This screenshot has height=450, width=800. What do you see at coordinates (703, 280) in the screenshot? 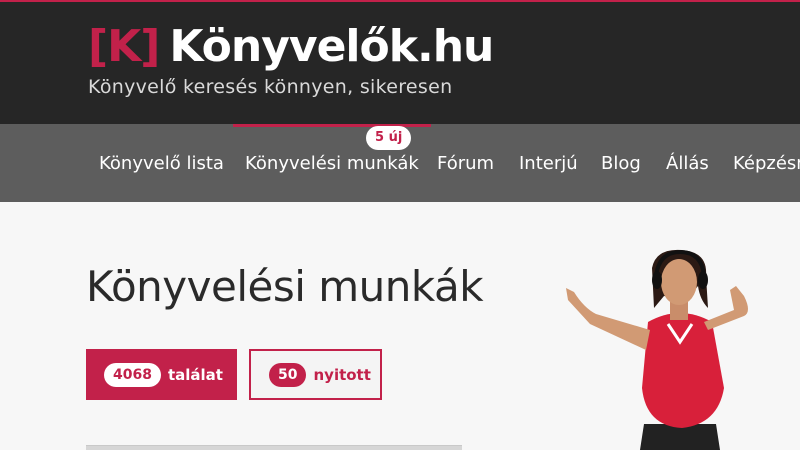
I see `headphone-right` at bounding box center [703, 280].